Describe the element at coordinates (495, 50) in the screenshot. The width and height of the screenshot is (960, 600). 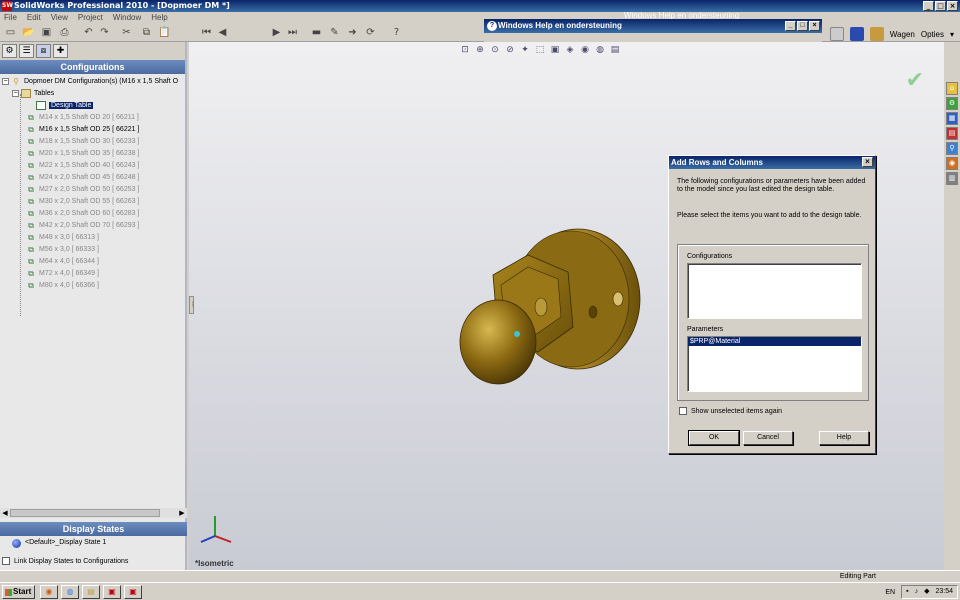
I see `previous-view-icon: ⊙` at that location.